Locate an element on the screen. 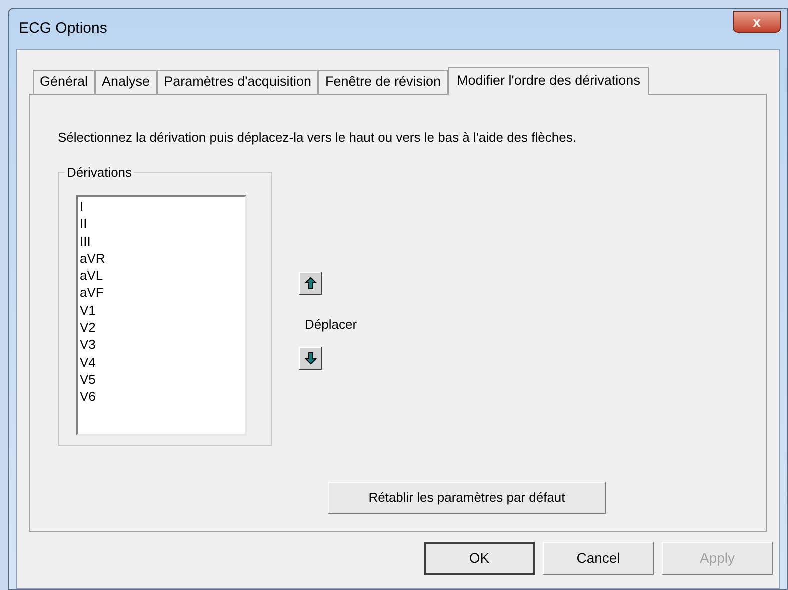 The image size is (788, 590). list-item: V3 is located at coordinates (162, 345).